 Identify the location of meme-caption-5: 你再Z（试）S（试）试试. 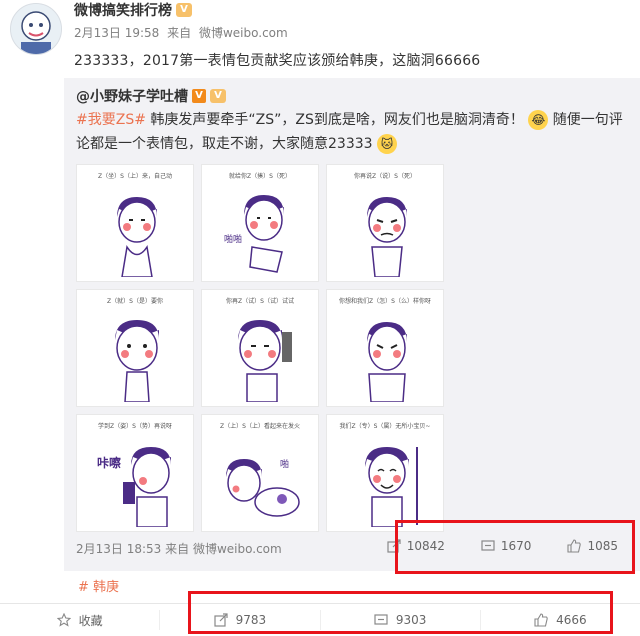
(260, 301).